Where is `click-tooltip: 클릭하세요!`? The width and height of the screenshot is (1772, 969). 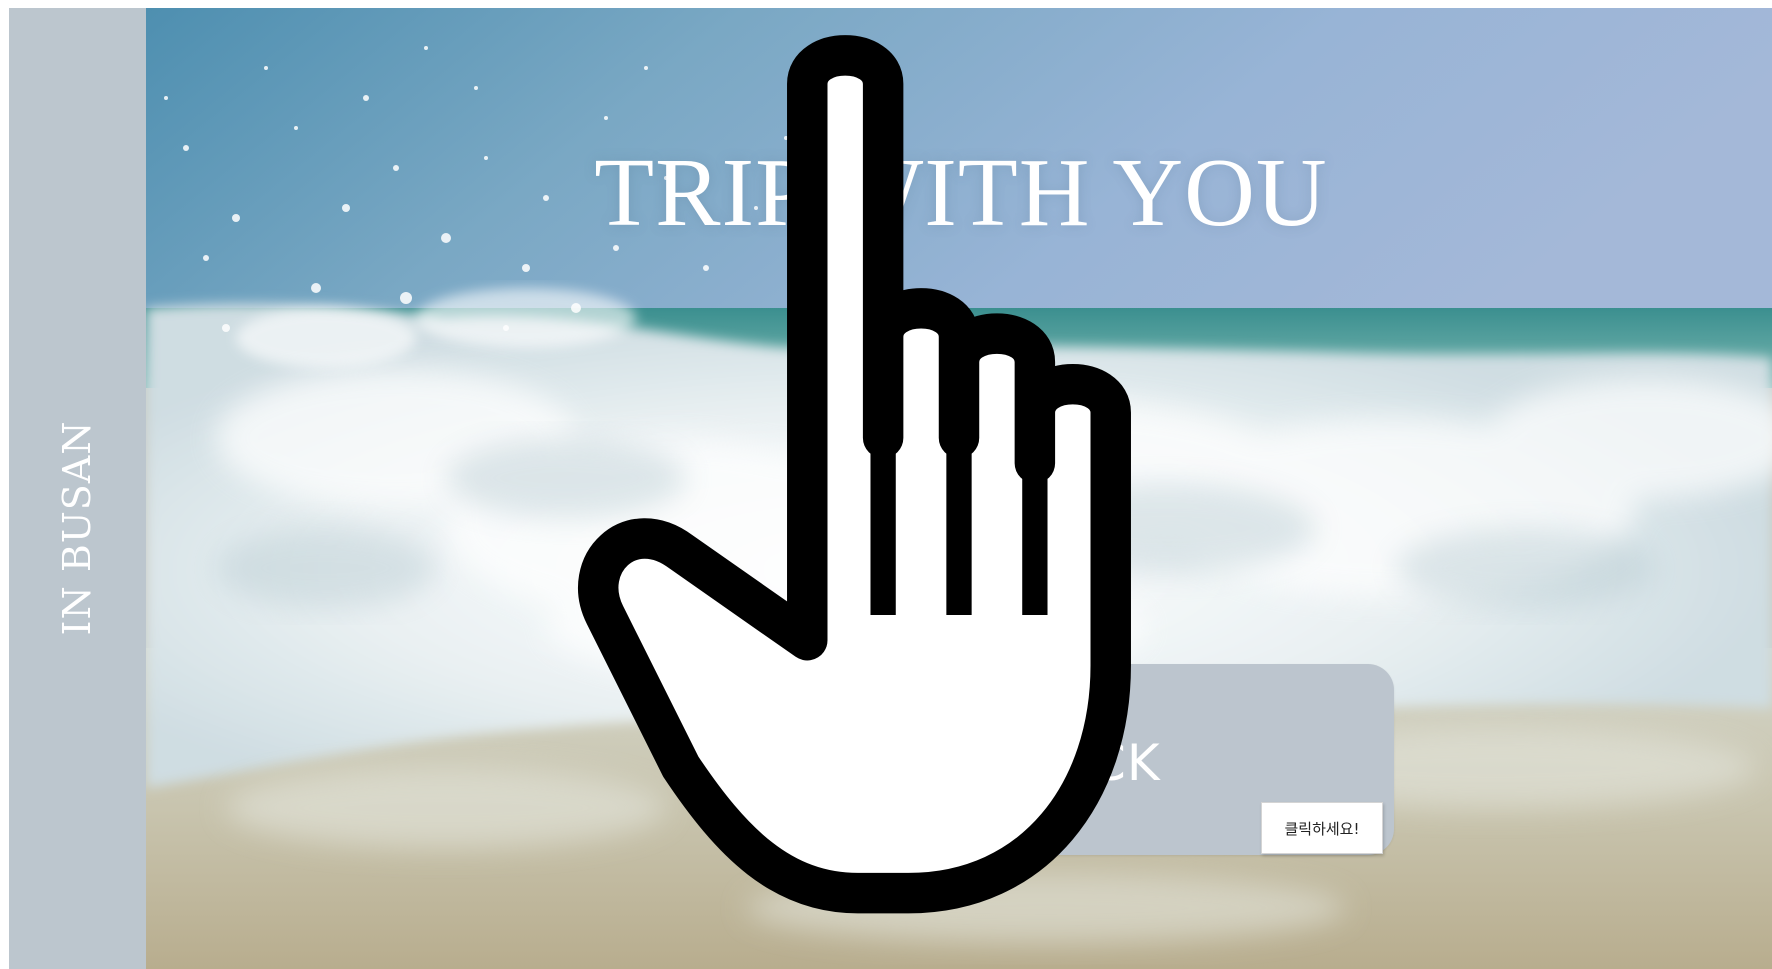 click-tooltip: 클릭하세요! is located at coordinates (1322, 828).